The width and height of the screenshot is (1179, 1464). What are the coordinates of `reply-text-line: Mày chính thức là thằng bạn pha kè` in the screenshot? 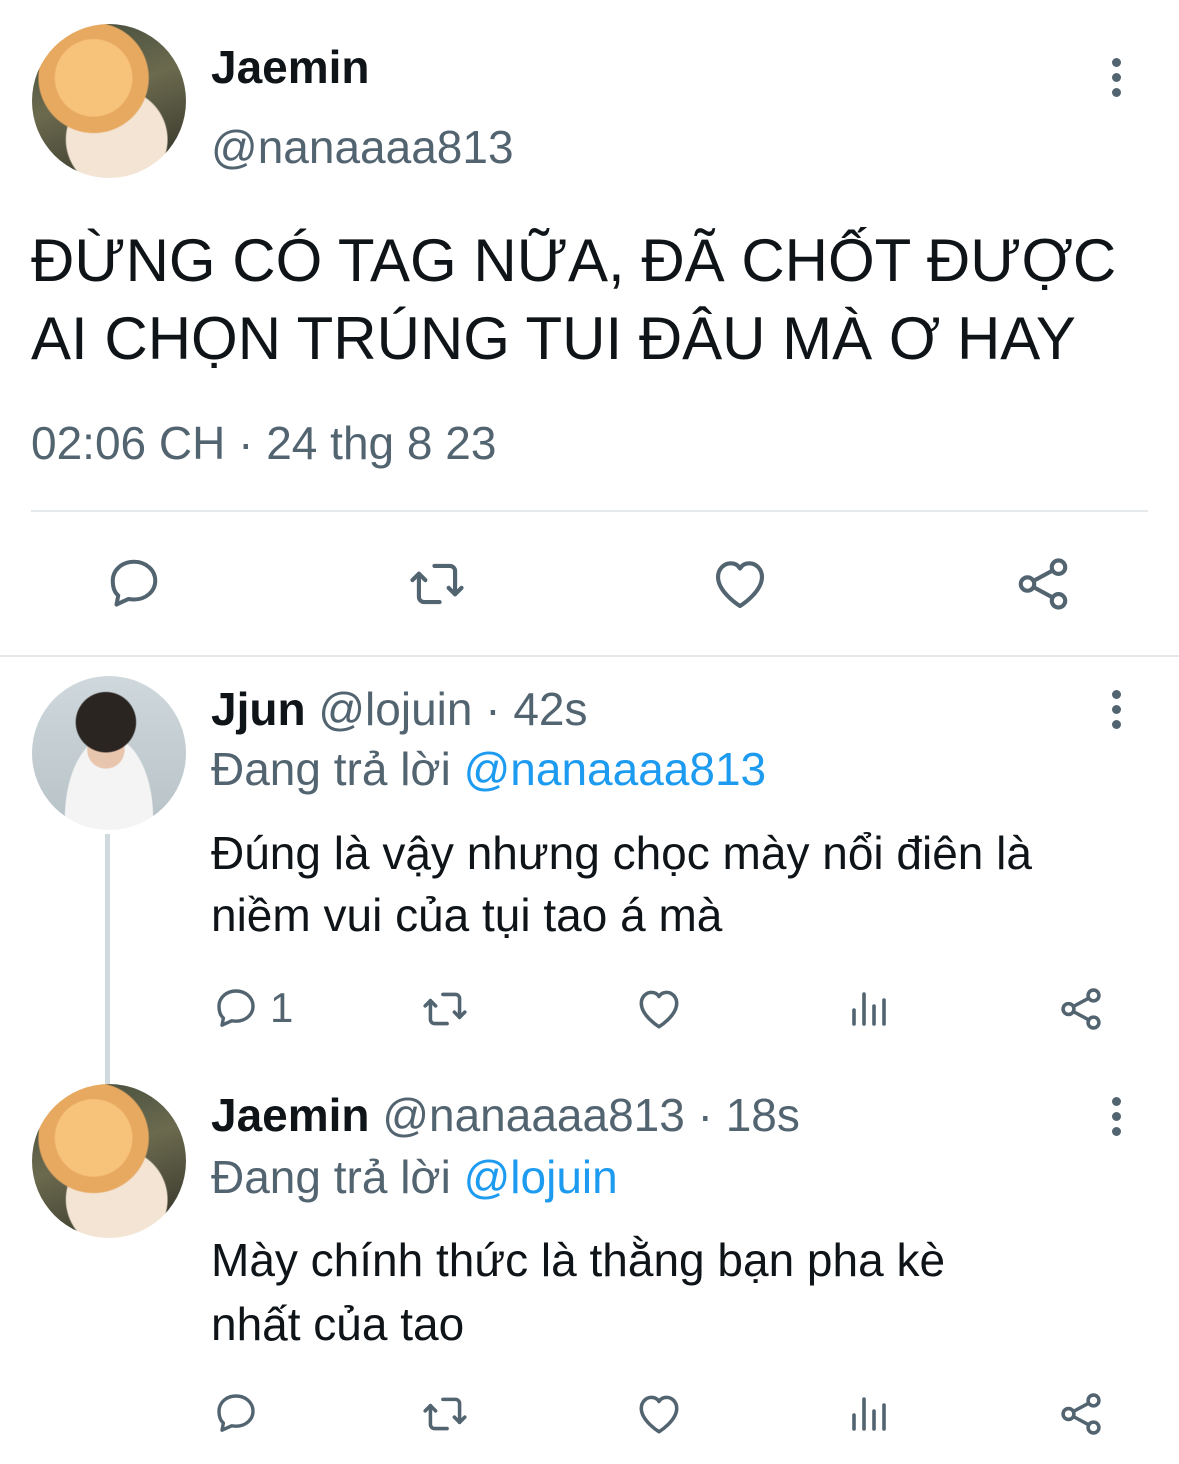 It's located at (578, 1260).